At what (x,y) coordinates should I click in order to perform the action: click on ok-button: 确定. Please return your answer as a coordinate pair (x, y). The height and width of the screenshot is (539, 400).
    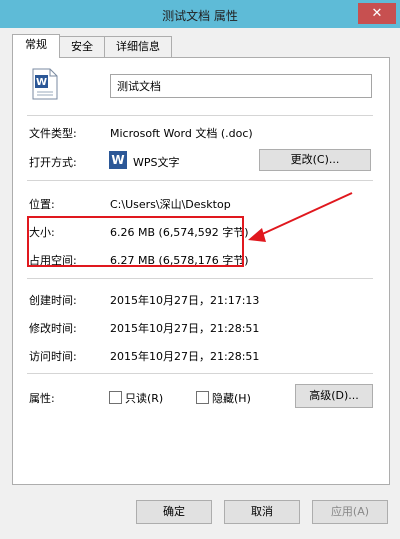
    Looking at the image, I should click on (174, 512).